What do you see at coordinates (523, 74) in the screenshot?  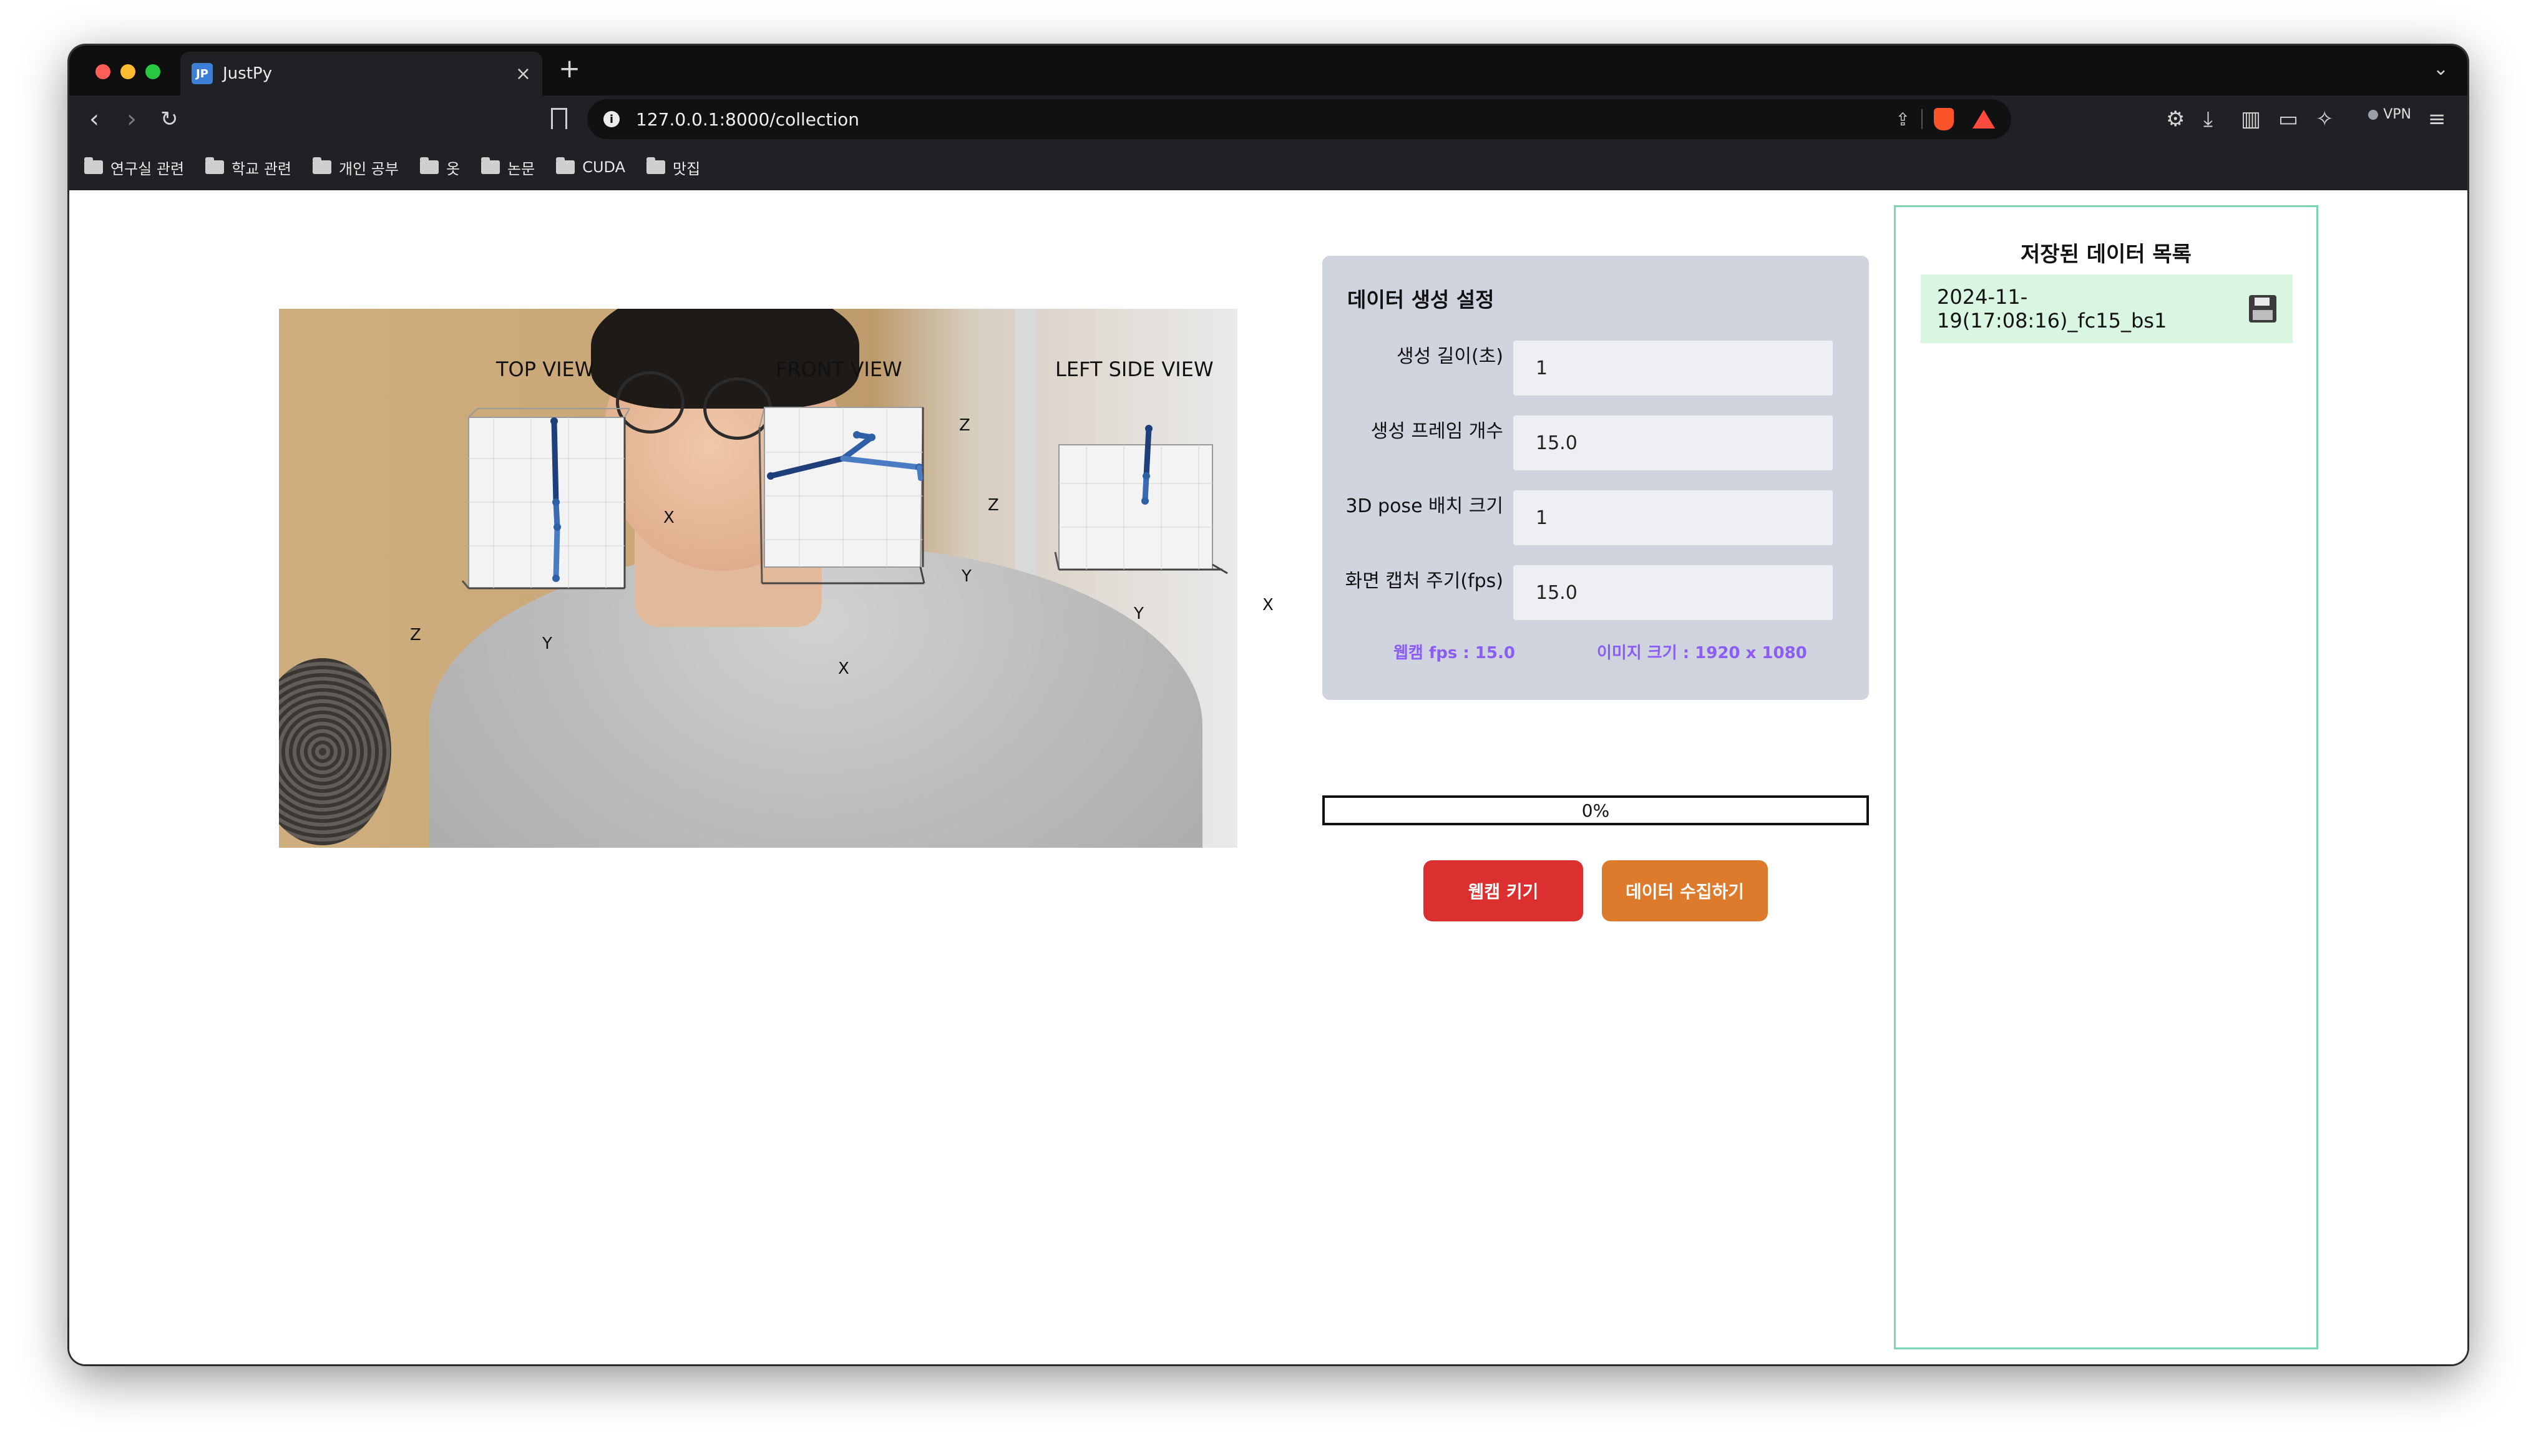 I see `close-tab-icon: ×` at bounding box center [523, 74].